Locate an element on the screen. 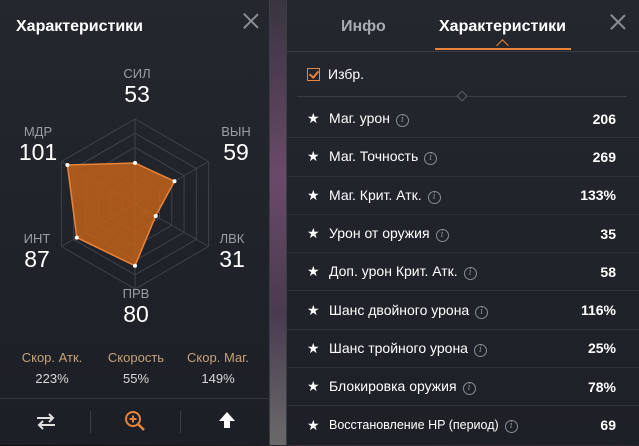  bottom-toolbar is located at coordinates (135, 422).